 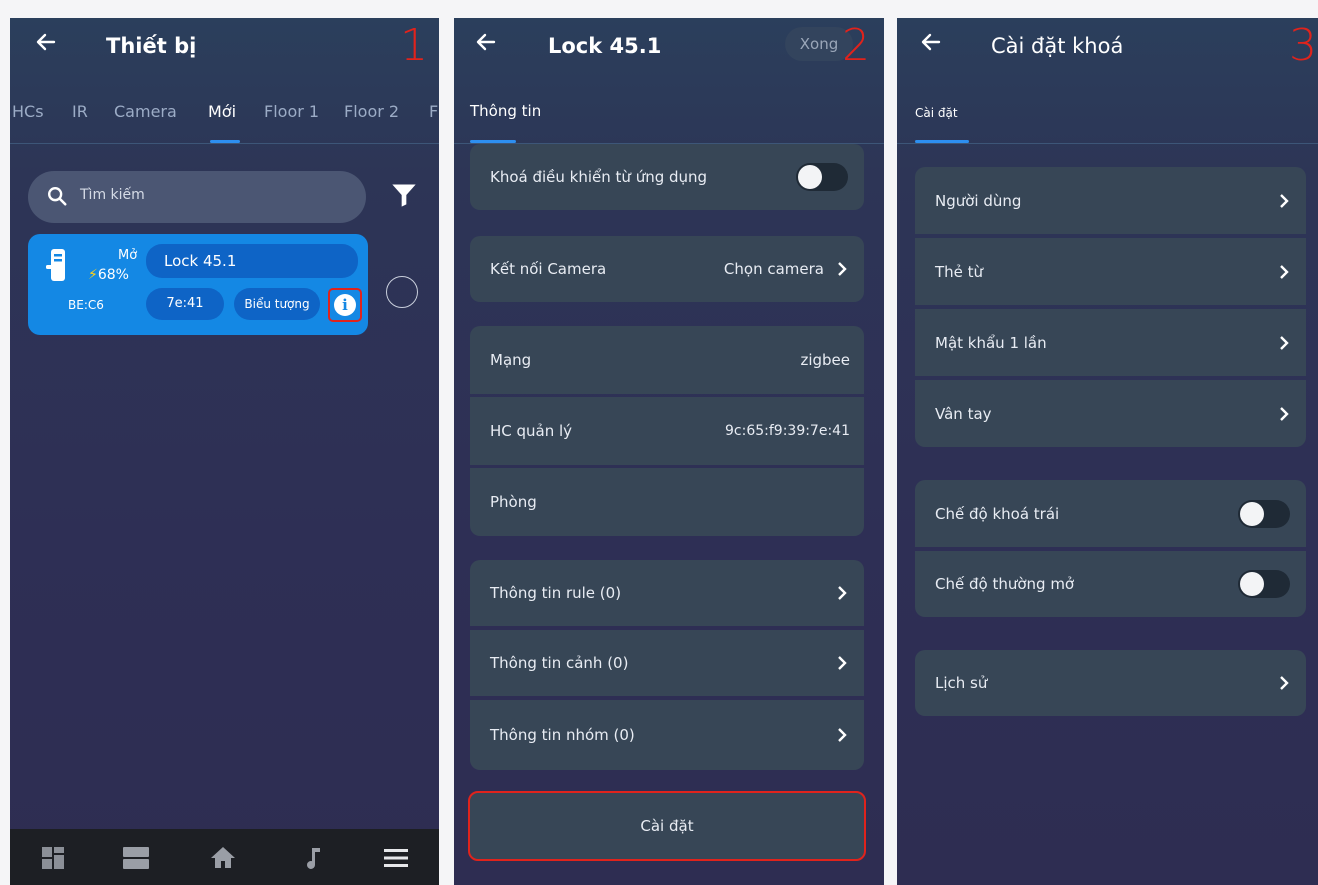 I want to click on settings-button-label: Cài đặt, so click(x=667, y=826).